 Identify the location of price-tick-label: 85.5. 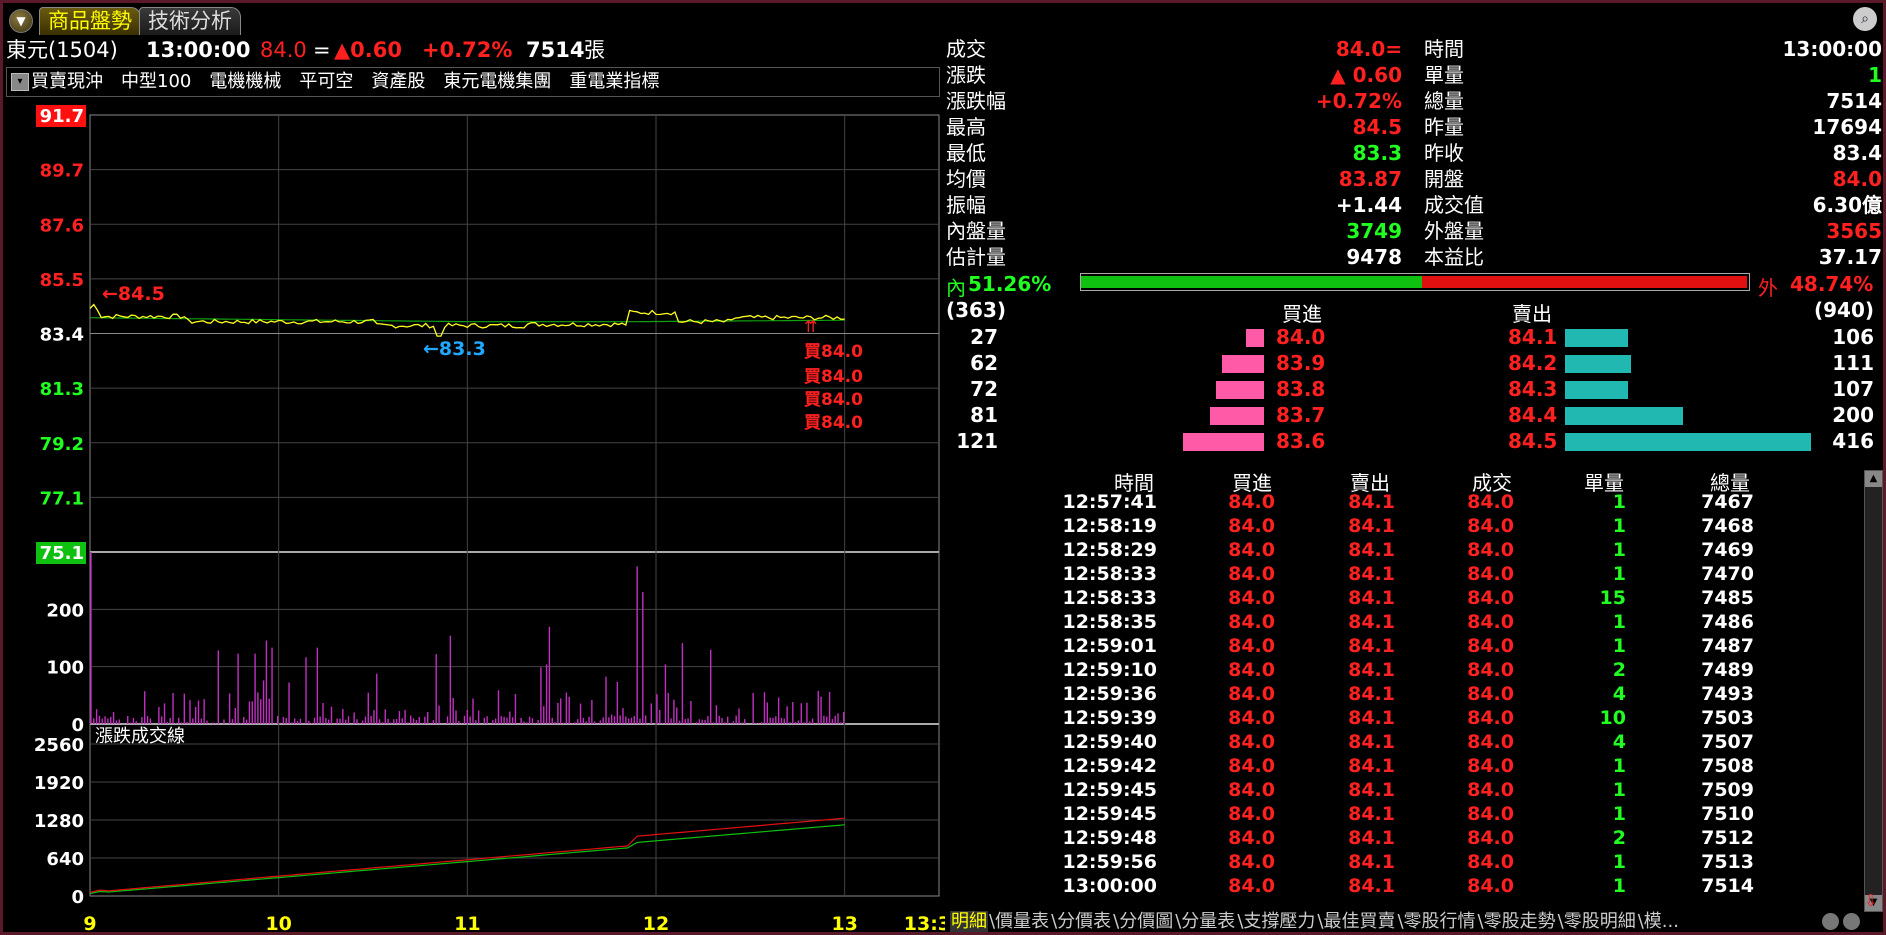
(62, 280).